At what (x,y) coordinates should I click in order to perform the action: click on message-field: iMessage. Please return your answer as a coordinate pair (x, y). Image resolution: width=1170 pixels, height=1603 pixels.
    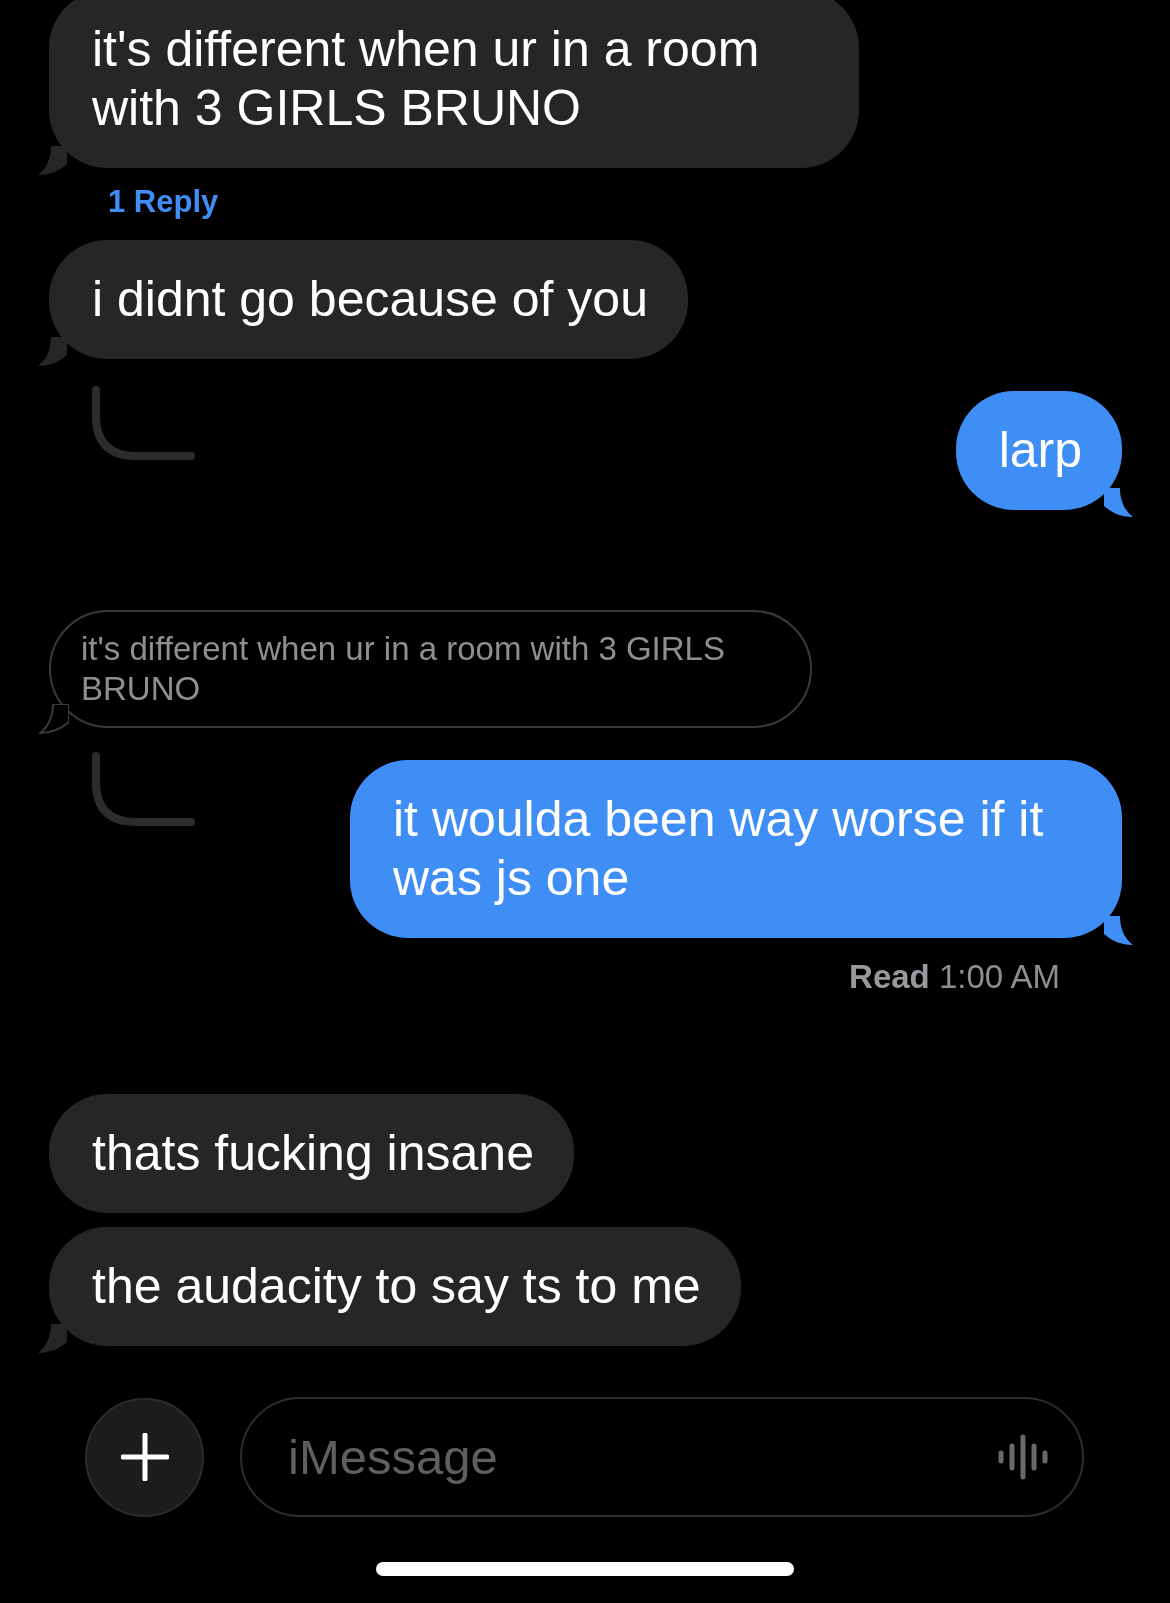
    Looking at the image, I should click on (662, 1457).